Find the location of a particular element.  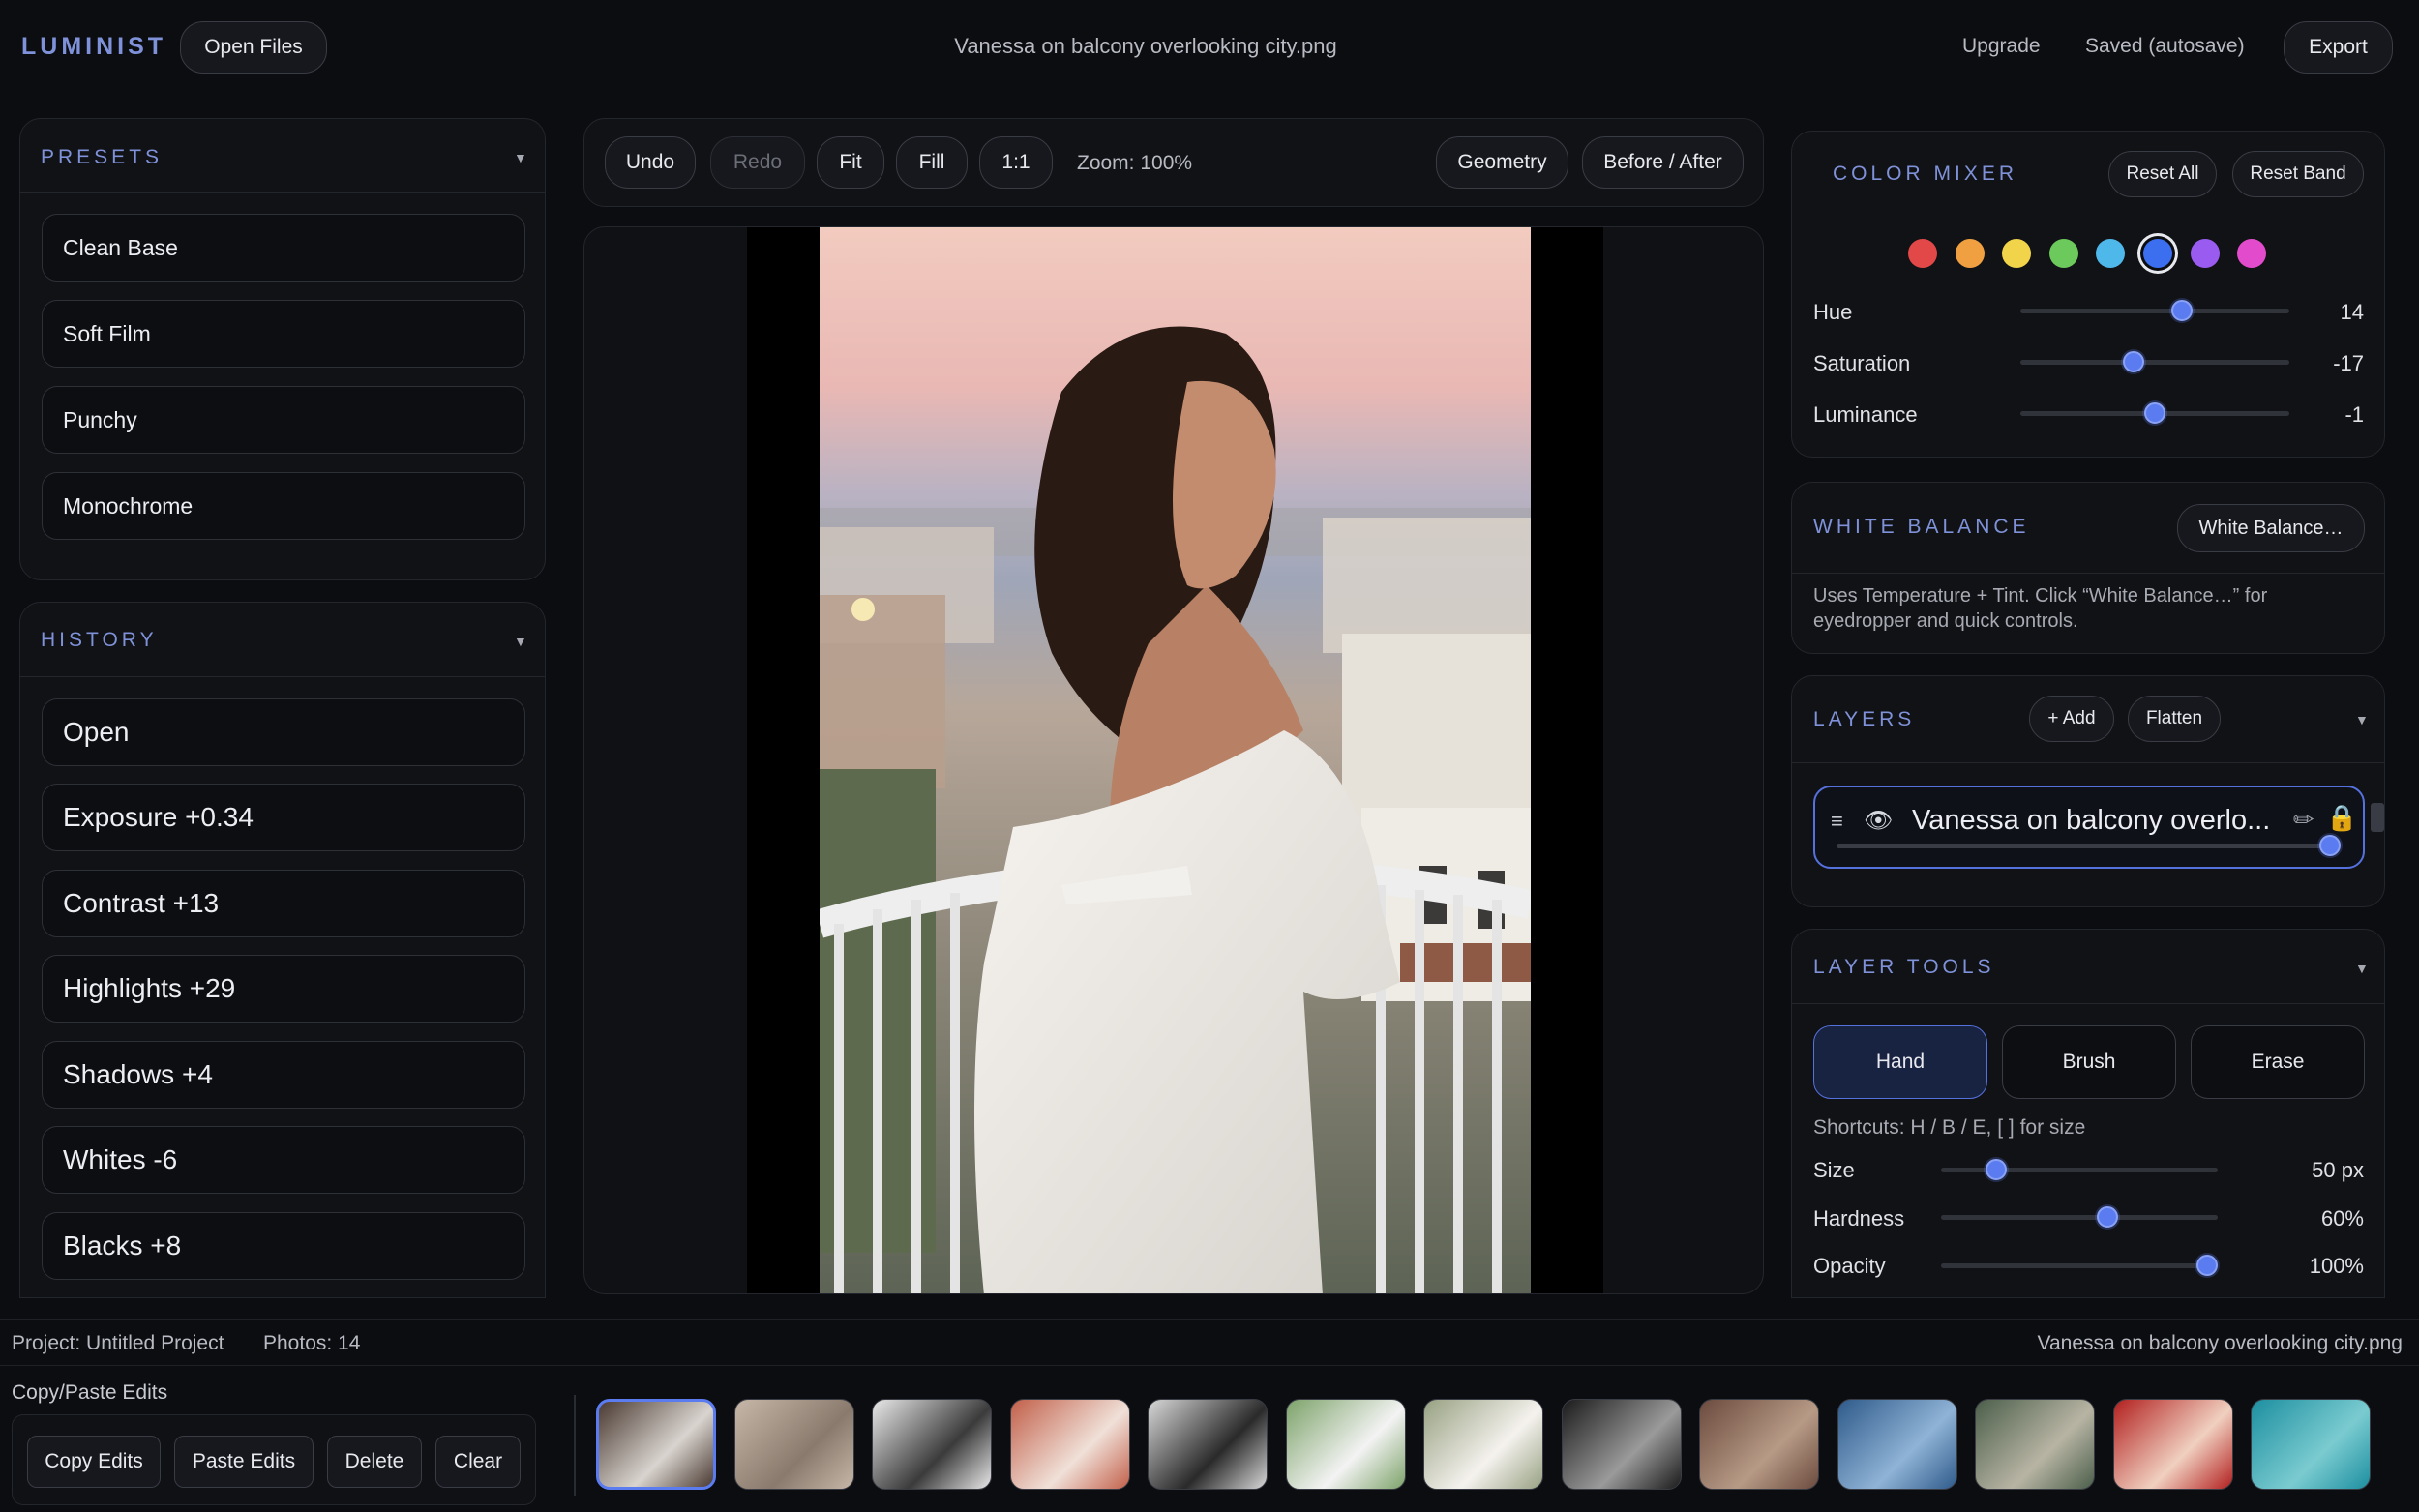

color-band-yellow-swatch is located at coordinates (2017, 253).